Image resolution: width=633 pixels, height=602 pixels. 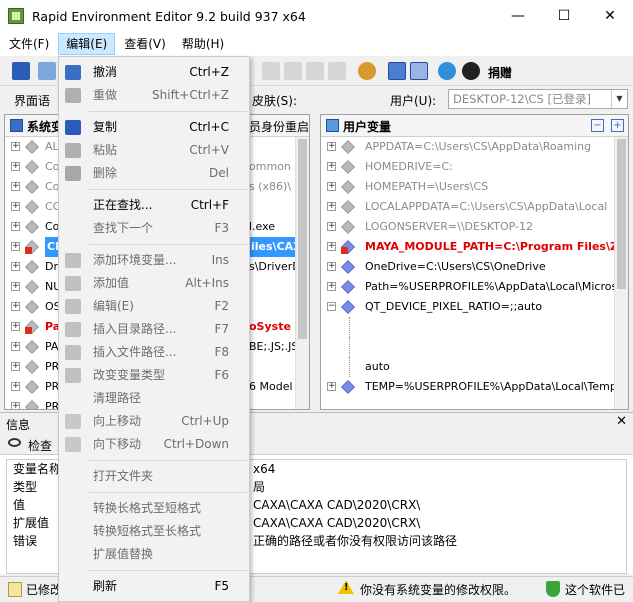 I want to click on expand-all-icon: +, so click(x=617, y=125).